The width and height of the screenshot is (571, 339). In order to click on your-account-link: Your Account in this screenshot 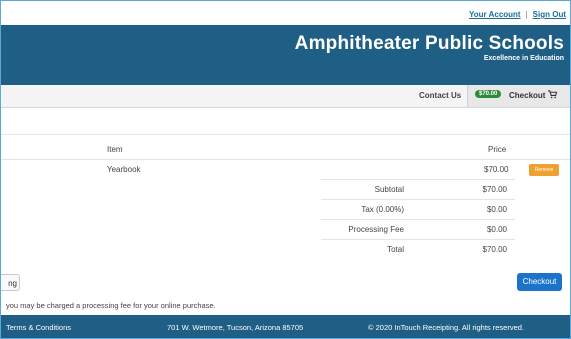, I will do `click(495, 14)`.